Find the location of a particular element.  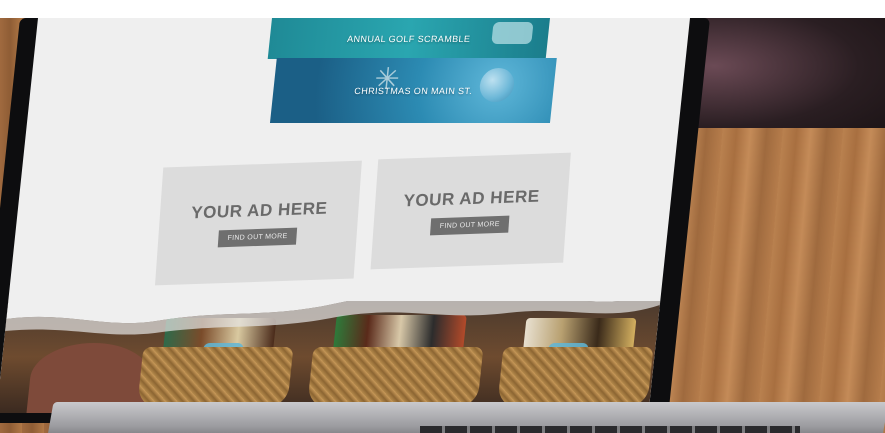

keyboard-keys is located at coordinates (610, 429).